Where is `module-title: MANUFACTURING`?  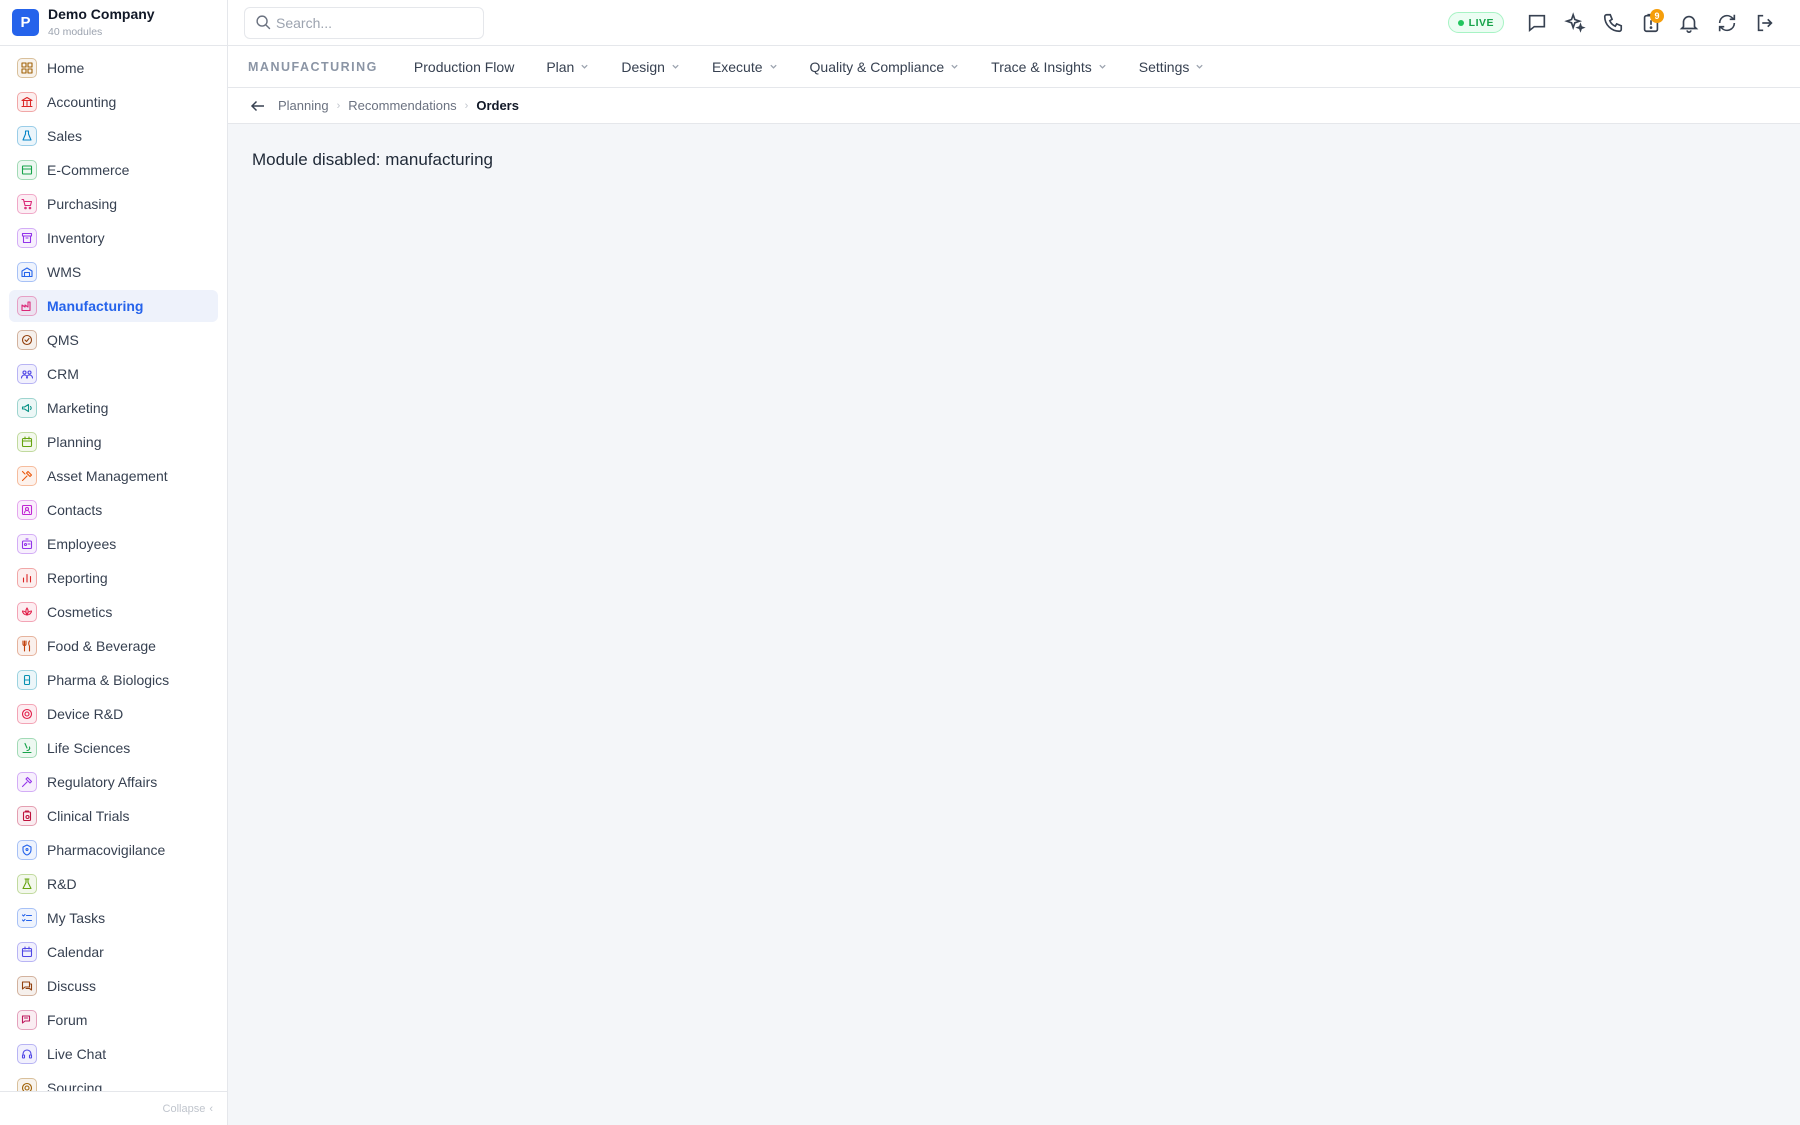
module-title: MANUFACTURING is located at coordinates (313, 66).